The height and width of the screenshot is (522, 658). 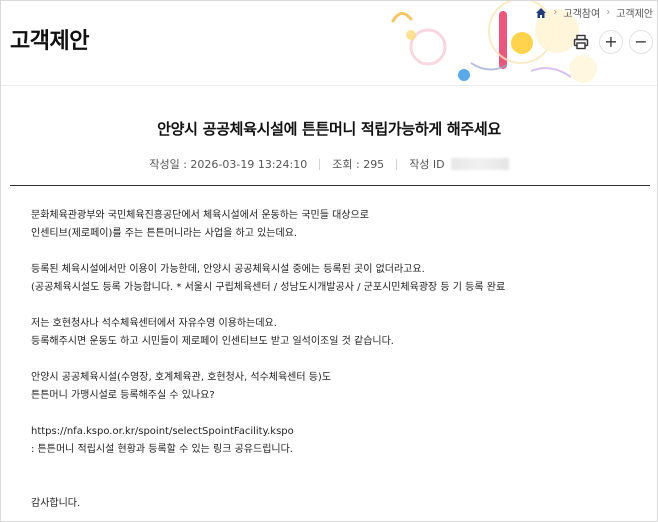 I want to click on post-views: 조회 : 295, so click(x=358, y=164).